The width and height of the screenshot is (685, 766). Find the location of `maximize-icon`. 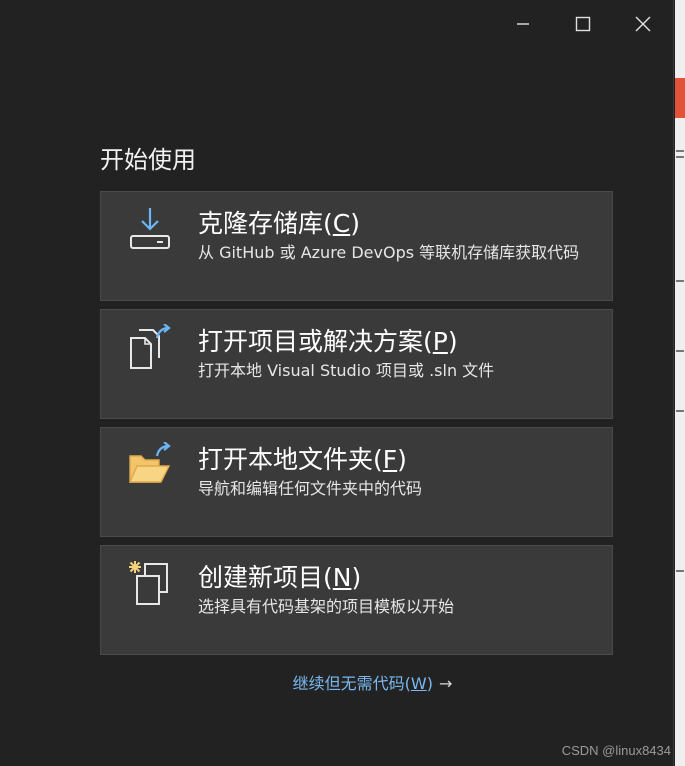

maximize-icon is located at coordinates (583, 24).